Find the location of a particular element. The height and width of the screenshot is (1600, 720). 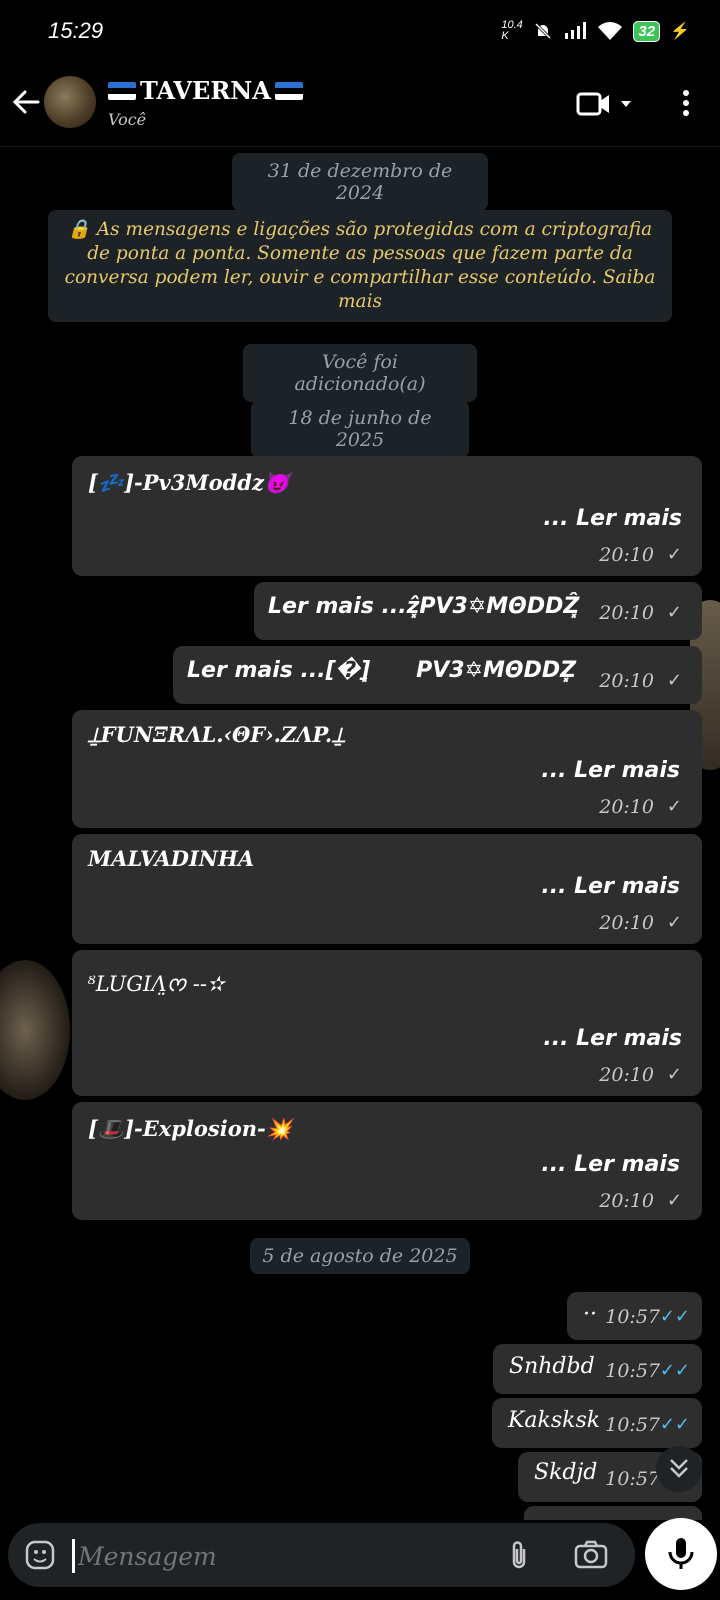

chat-subtitle: Você is located at coordinates (127, 119).